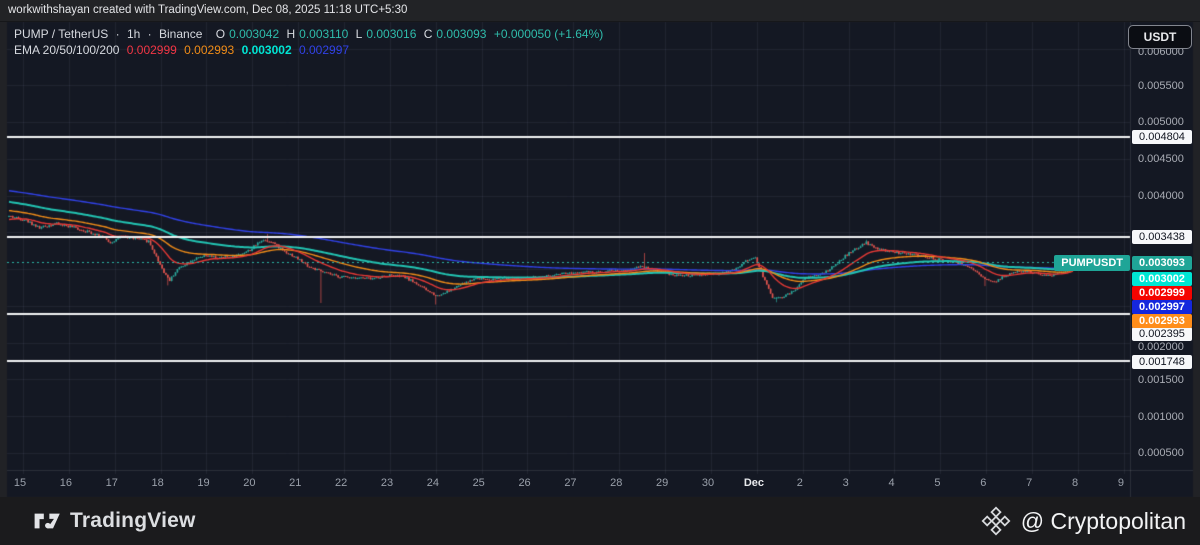 This screenshot has height=545, width=1200. Describe the element at coordinates (600, 521) in the screenshot. I see `footer-bar: TradingView @ Cryptopolitan` at that location.